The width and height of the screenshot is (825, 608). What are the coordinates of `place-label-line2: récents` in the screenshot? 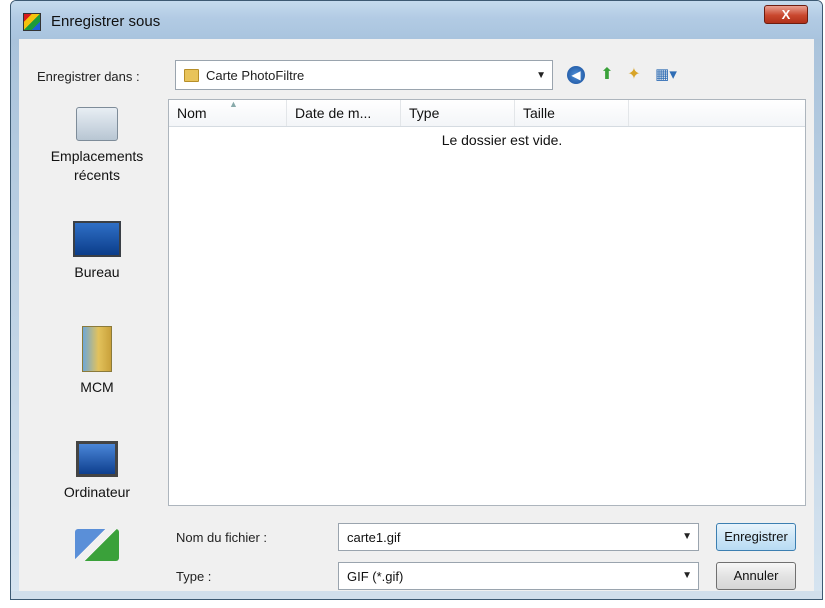 It's located at (97, 175).